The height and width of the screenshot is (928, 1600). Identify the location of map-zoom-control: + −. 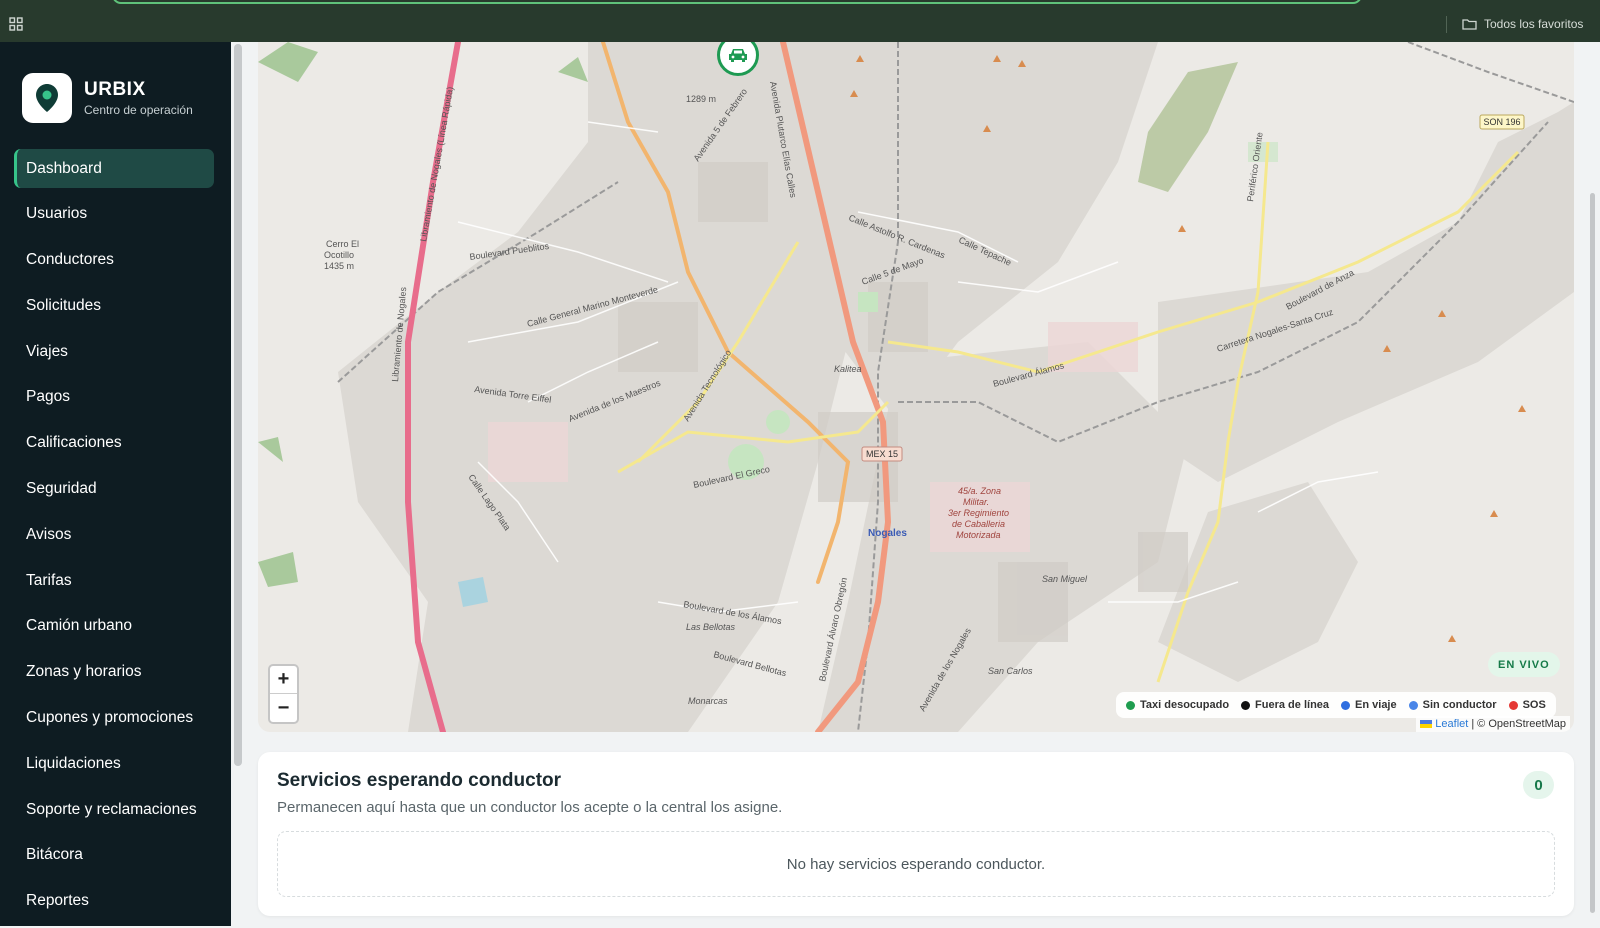
(283, 694).